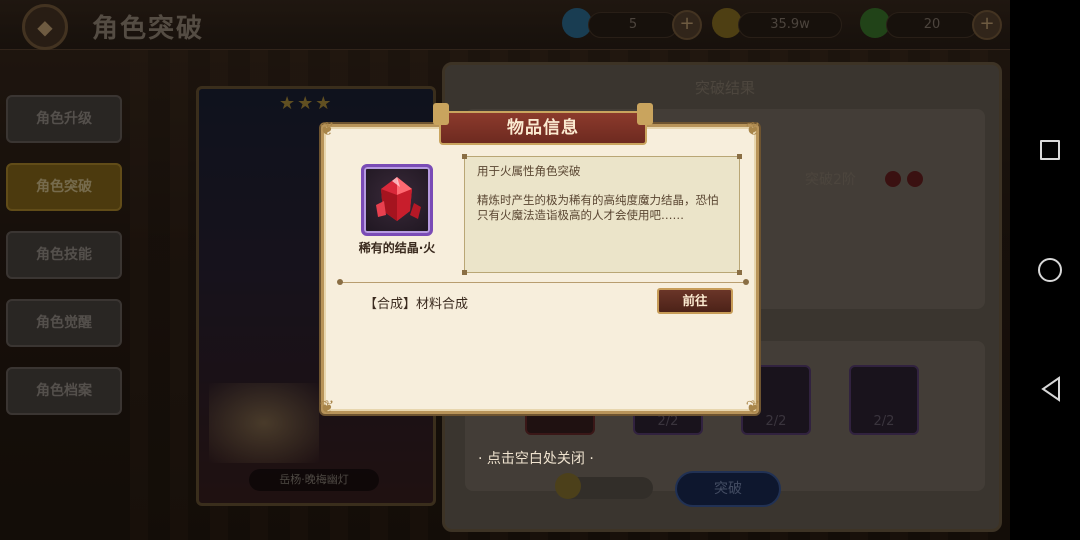 The width and height of the screenshot is (1080, 540). I want to click on system-nav-bar, so click(1045, 270).